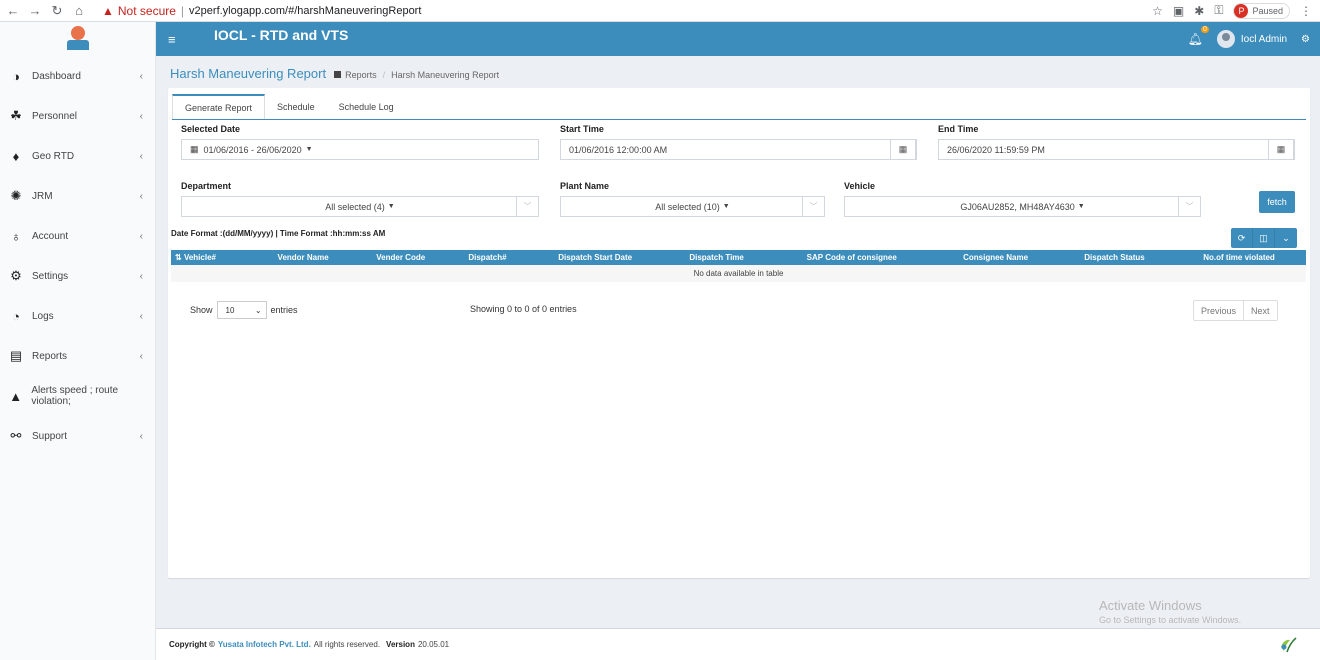 The width and height of the screenshot is (1320, 660). What do you see at coordinates (1116, 149) in the screenshot?
I see `end-time-field: 26/06/2020 11:59:59 PM ▦` at bounding box center [1116, 149].